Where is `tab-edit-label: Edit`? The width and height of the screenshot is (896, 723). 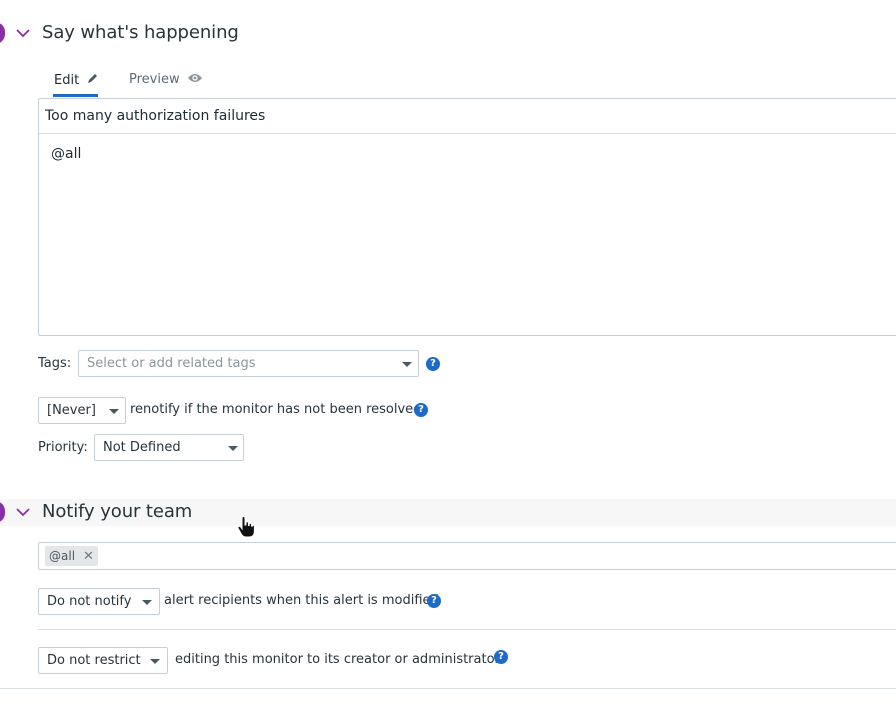 tab-edit-label: Edit is located at coordinates (67, 80).